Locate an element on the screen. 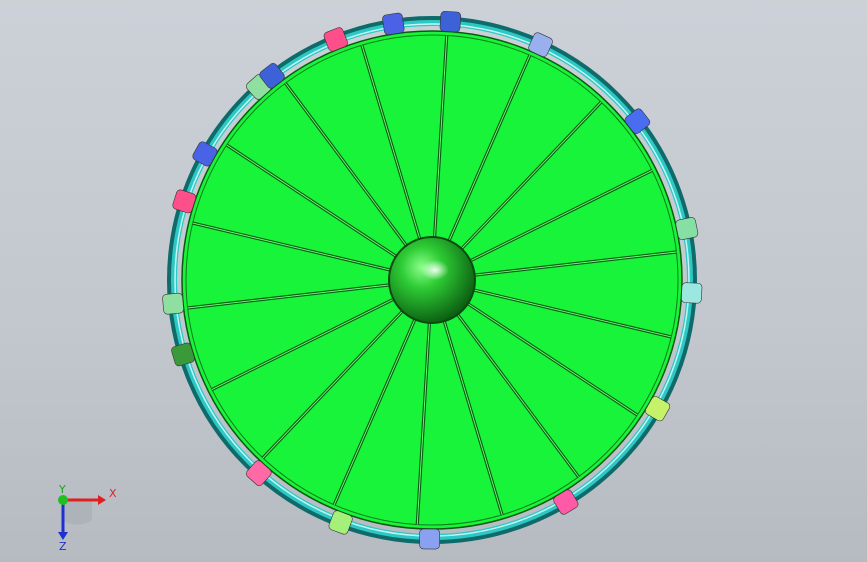 The width and height of the screenshot is (867, 562). hub-highlight is located at coordinates (435, 270).